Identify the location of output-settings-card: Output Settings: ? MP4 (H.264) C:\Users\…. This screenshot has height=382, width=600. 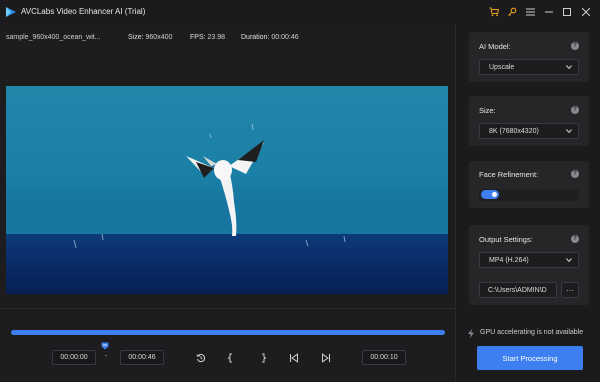
(529, 265).